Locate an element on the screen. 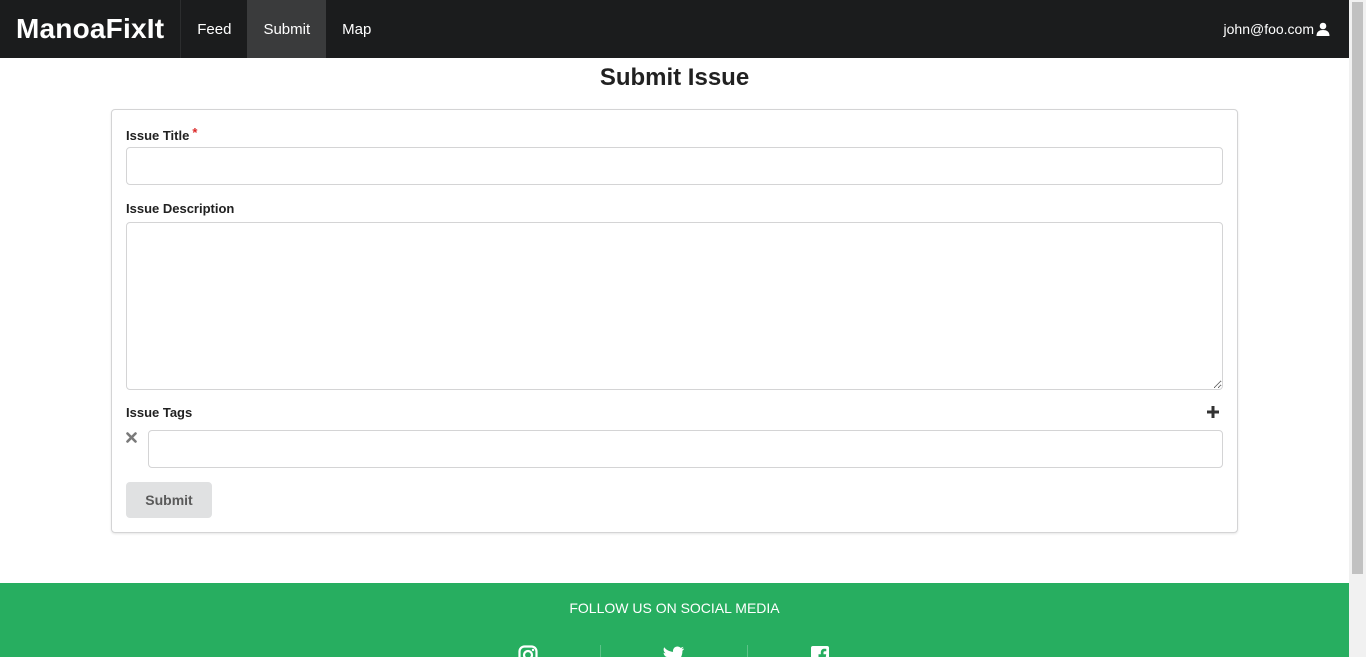 The height and width of the screenshot is (657, 1366). issue-title-label-text: Issue Title is located at coordinates (158, 135).